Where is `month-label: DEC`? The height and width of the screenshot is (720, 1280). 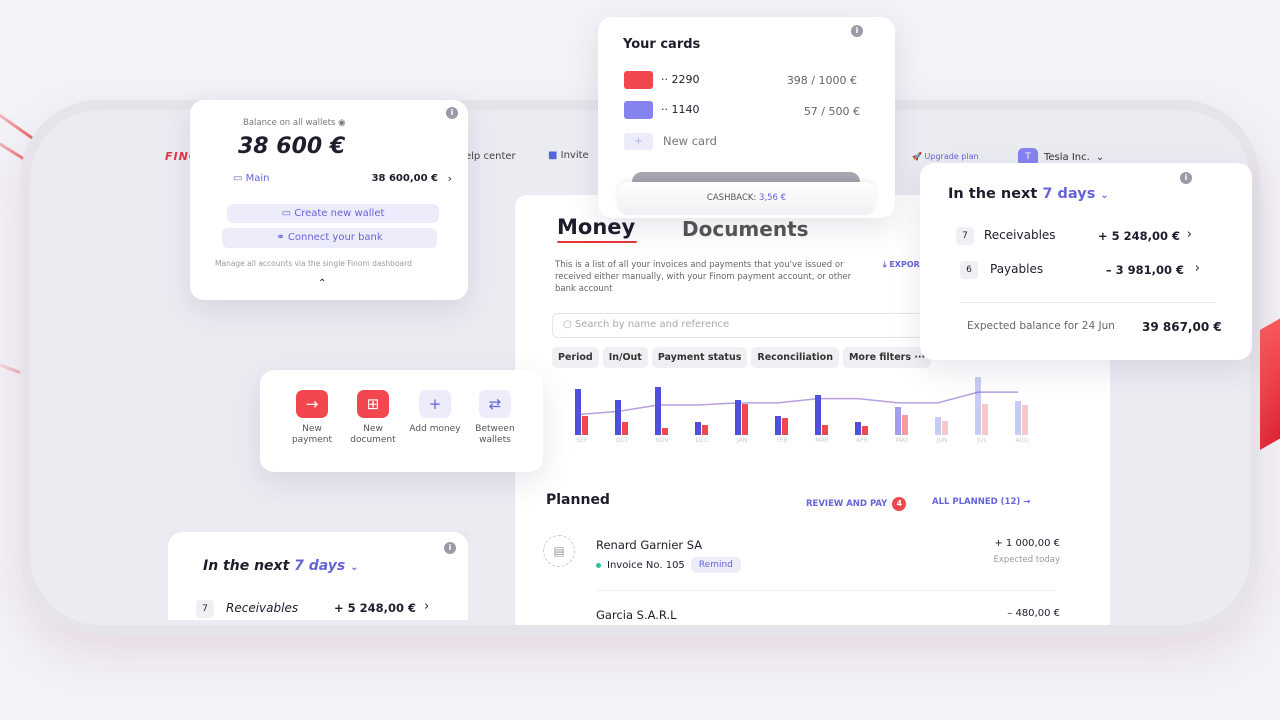 month-label: DEC is located at coordinates (702, 440).